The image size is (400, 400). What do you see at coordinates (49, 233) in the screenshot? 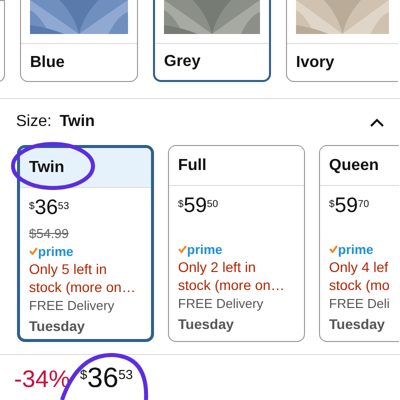
I see `list-price: $54.99` at bounding box center [49, 233].